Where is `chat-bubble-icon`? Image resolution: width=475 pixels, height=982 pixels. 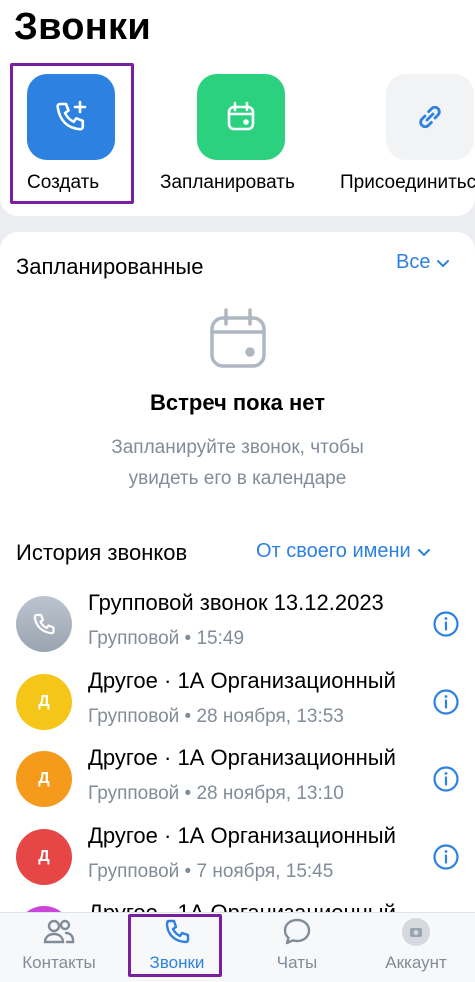 chat-bubble-icon is located at coordinates (297, 932).